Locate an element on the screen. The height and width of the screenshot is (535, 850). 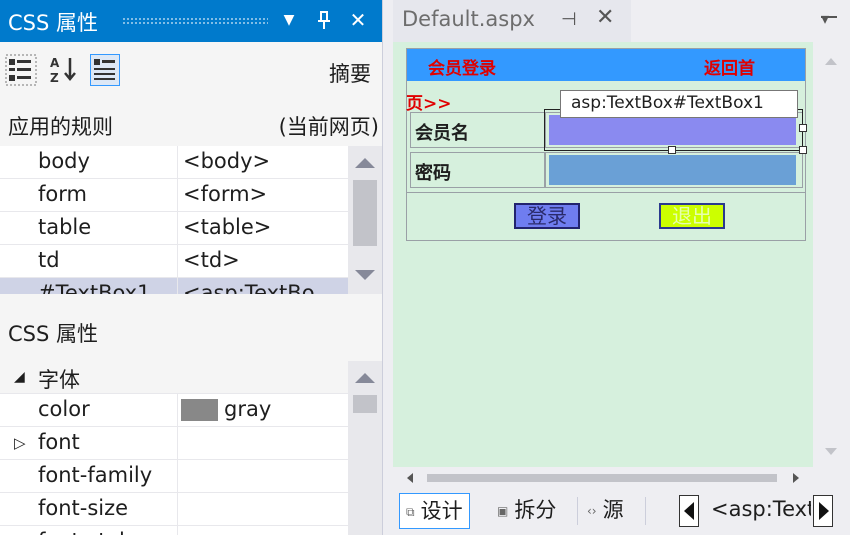
design-vertical-scrollbar is located at coordinates (831, 254).